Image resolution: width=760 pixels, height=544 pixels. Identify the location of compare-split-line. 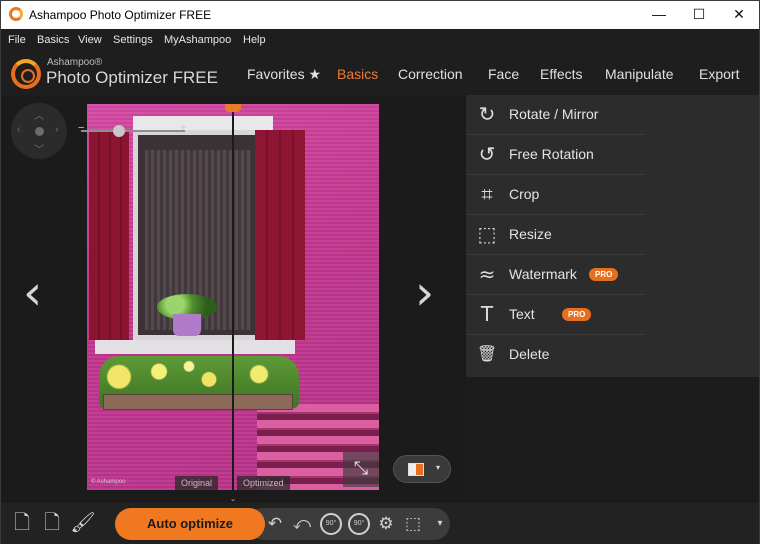
(233, 297).